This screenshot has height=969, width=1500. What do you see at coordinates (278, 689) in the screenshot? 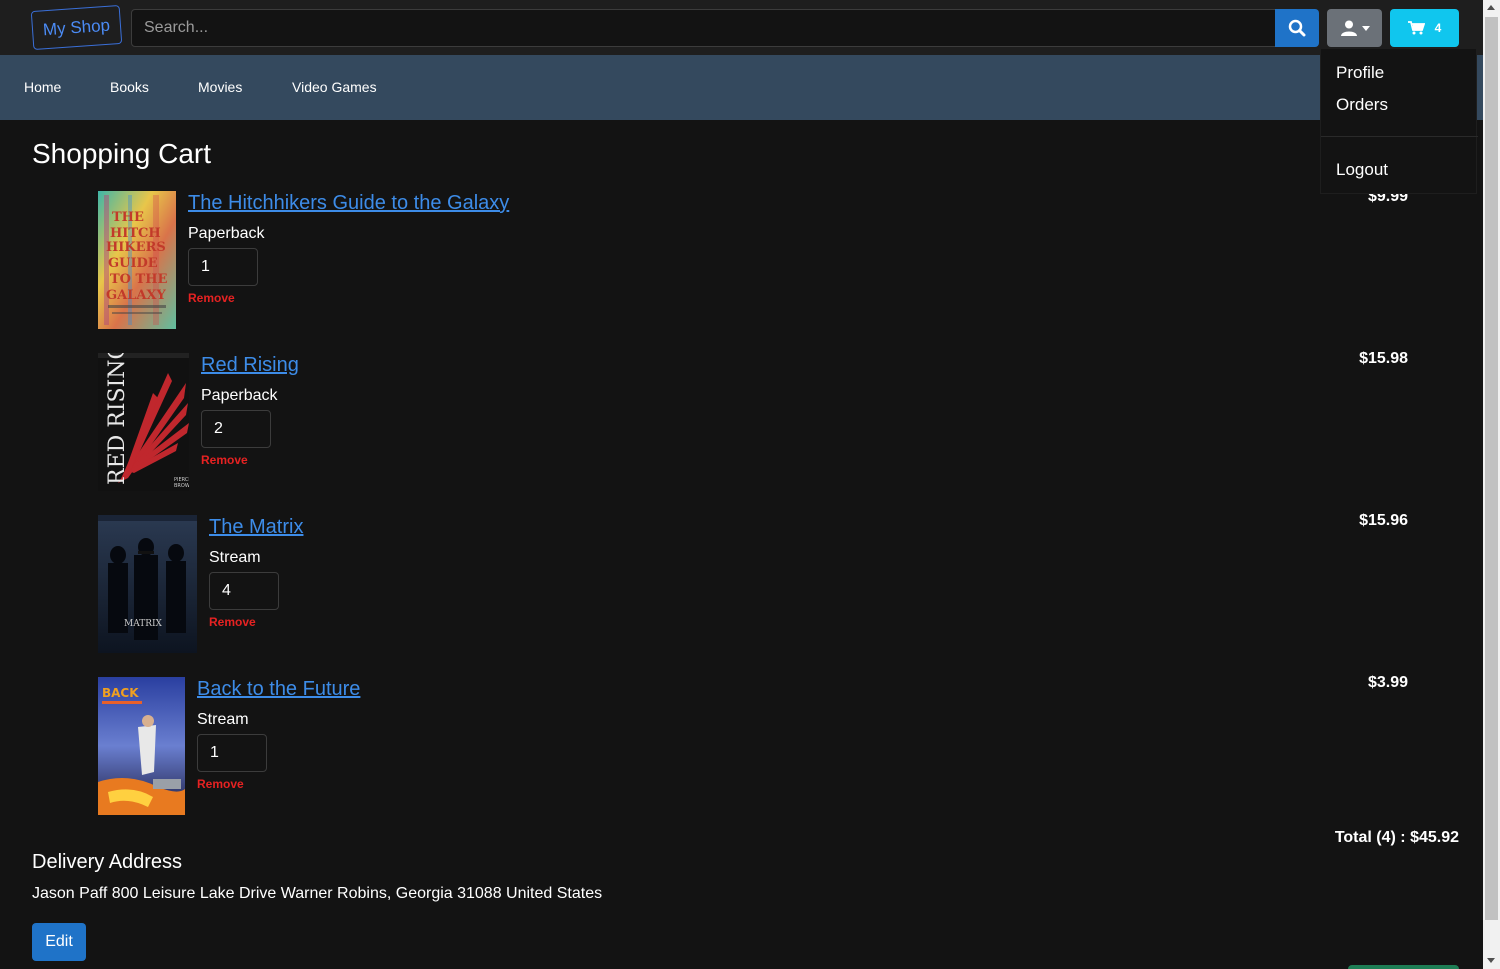
I see `item-title-link: Back to the Future` at bounding box center [278, 689].